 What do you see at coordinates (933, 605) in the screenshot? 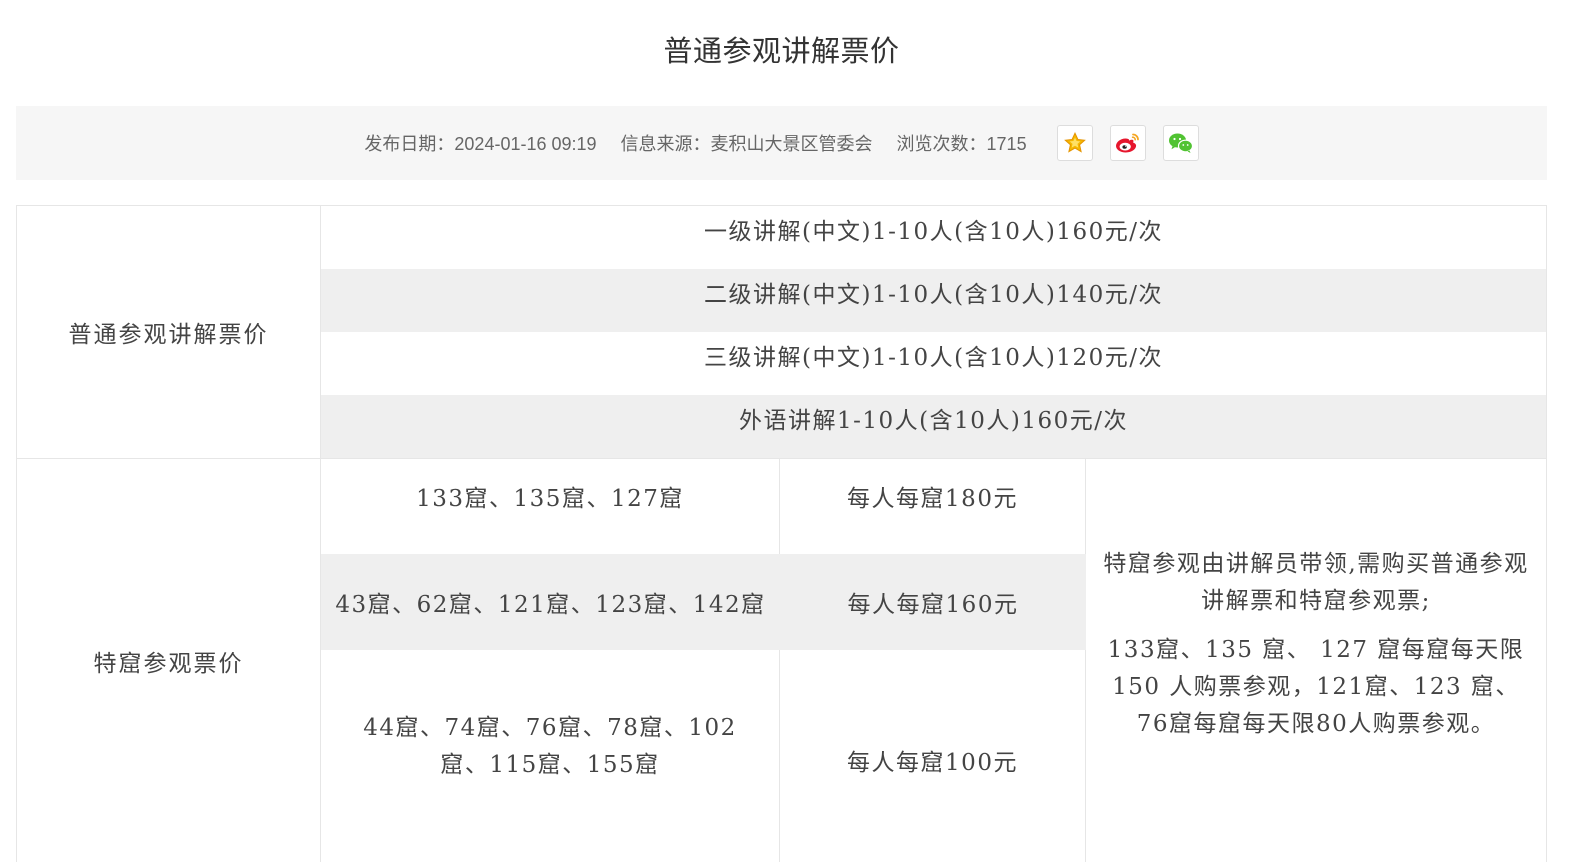
I see `cave-price-text: 每人每窟160元` at bounding box center [933, 605].